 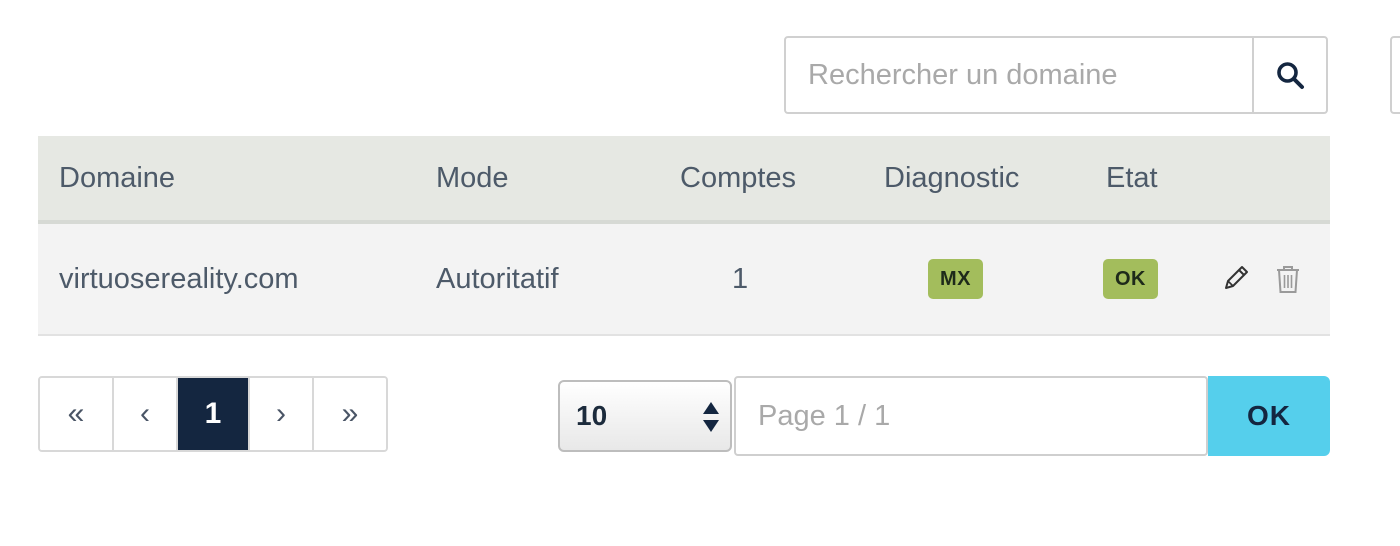 I want to click on delete-button, so click(x=1288, y=279).